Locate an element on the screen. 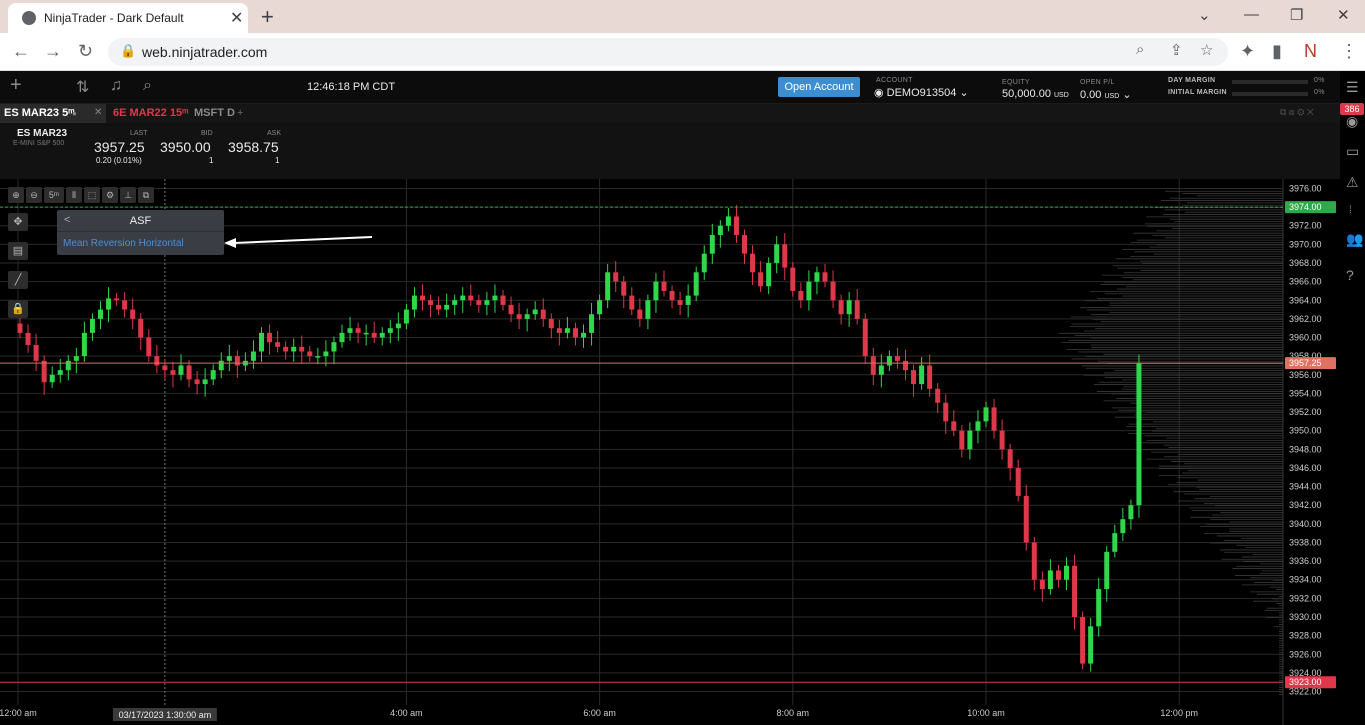 The height and width of the screenshot is (725, 1365). interval-button: 5ᵐ is located at coordinates (54, 195).